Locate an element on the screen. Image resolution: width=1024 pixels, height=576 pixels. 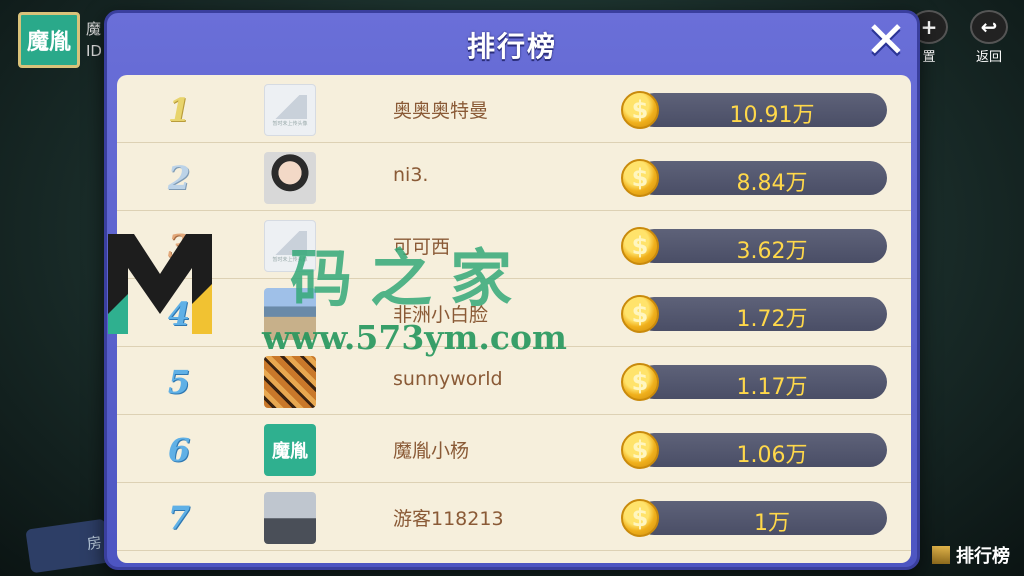
back-button: ↩ 返回 is located at coordinates (989, 37).